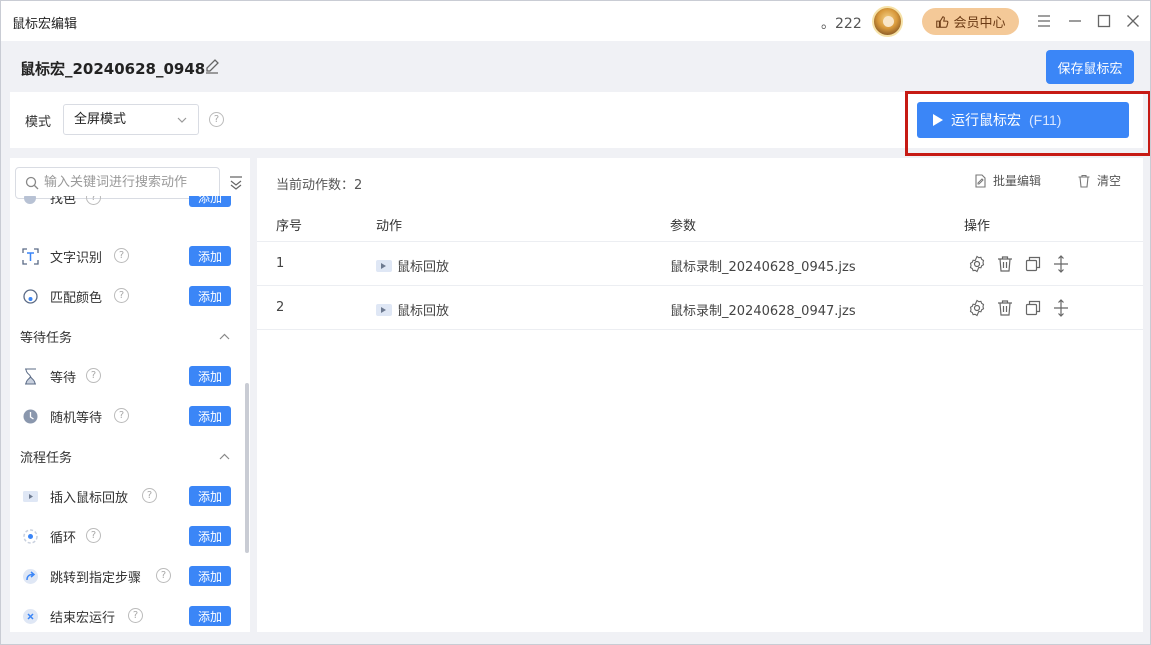 The height and width of the screenshot is (645, 1151). Describe the element at coordinates (76, 298) in the screenshot. I see `sidebar-item-label: 匹配颜色` at that location.